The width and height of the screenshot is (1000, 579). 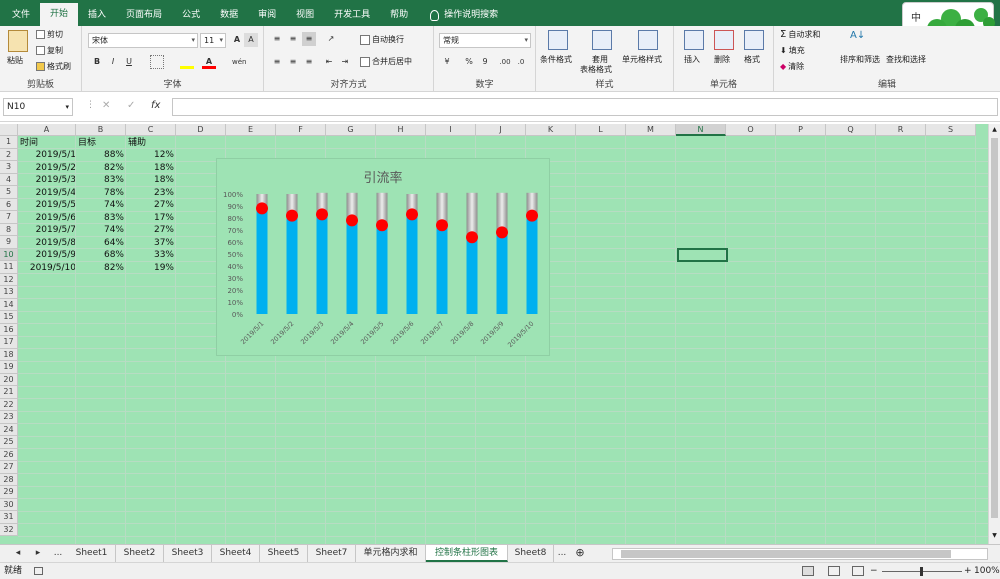 What do you see at coordinates (786, 554) in the screenshot?
I see `horizontal-scroll-thumb` at bounding box center [786, 554].